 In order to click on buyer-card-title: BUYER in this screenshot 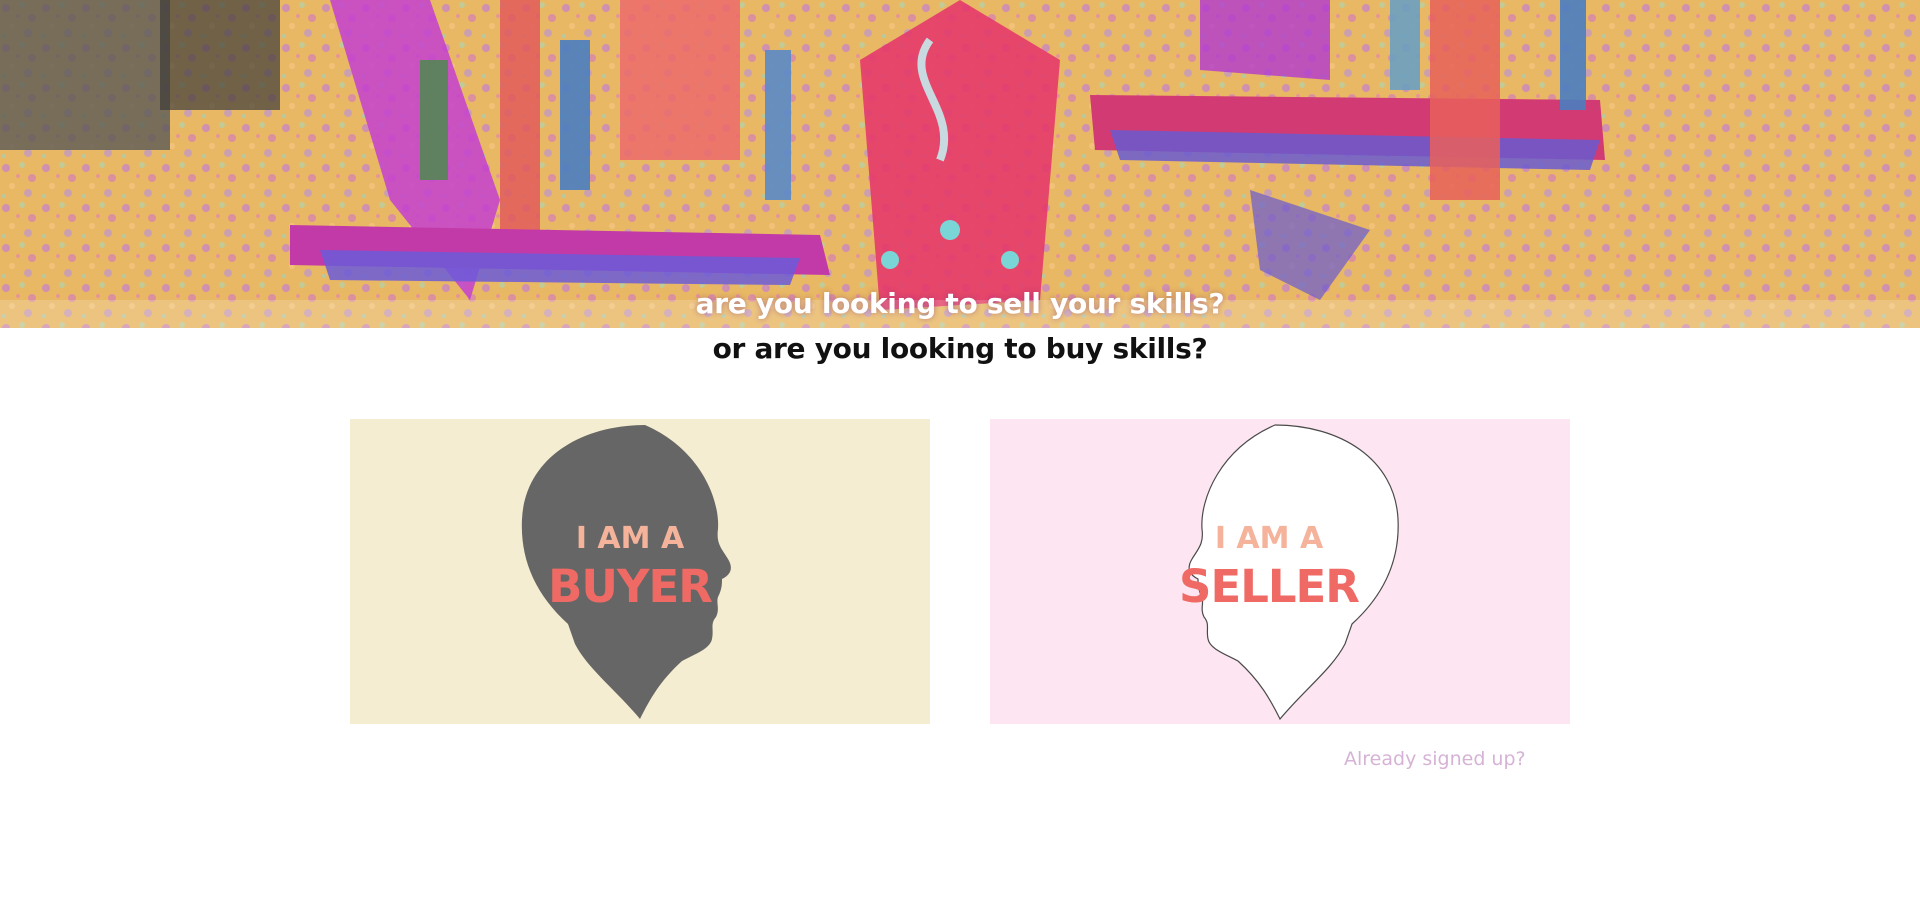, I will do `click(630, 586)`.